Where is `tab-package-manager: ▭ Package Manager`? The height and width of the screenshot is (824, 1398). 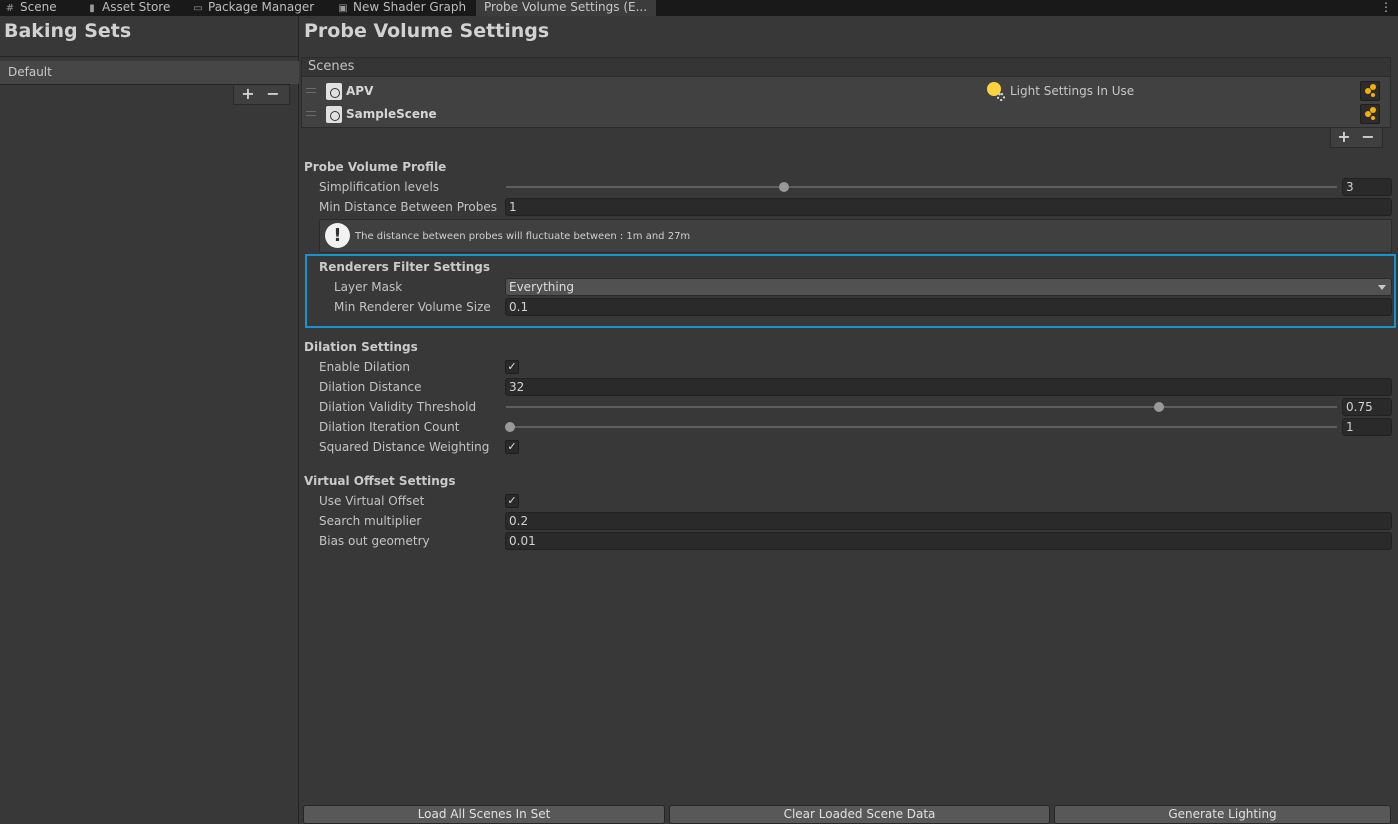
tab-package-manager: ▭ Package Manager is located at coordinates (253, 8).